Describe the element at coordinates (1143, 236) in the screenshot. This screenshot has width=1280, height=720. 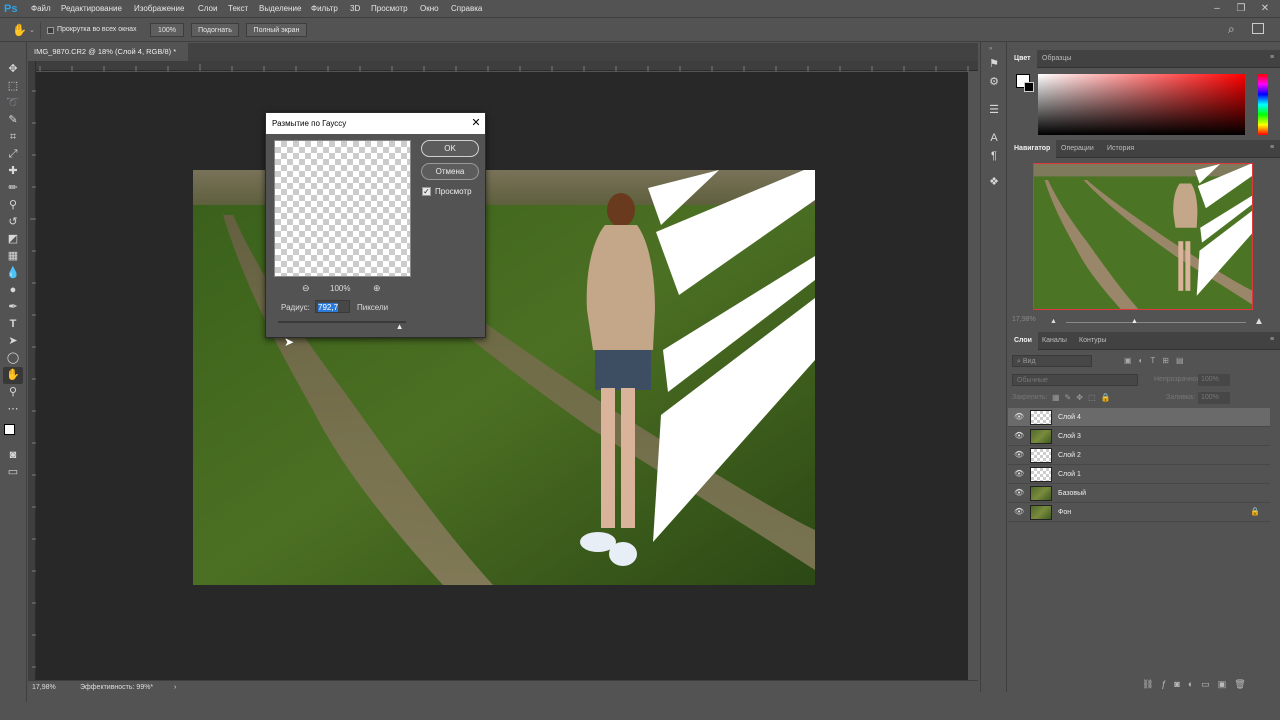
I see `navigator-thumbnail` at that location.